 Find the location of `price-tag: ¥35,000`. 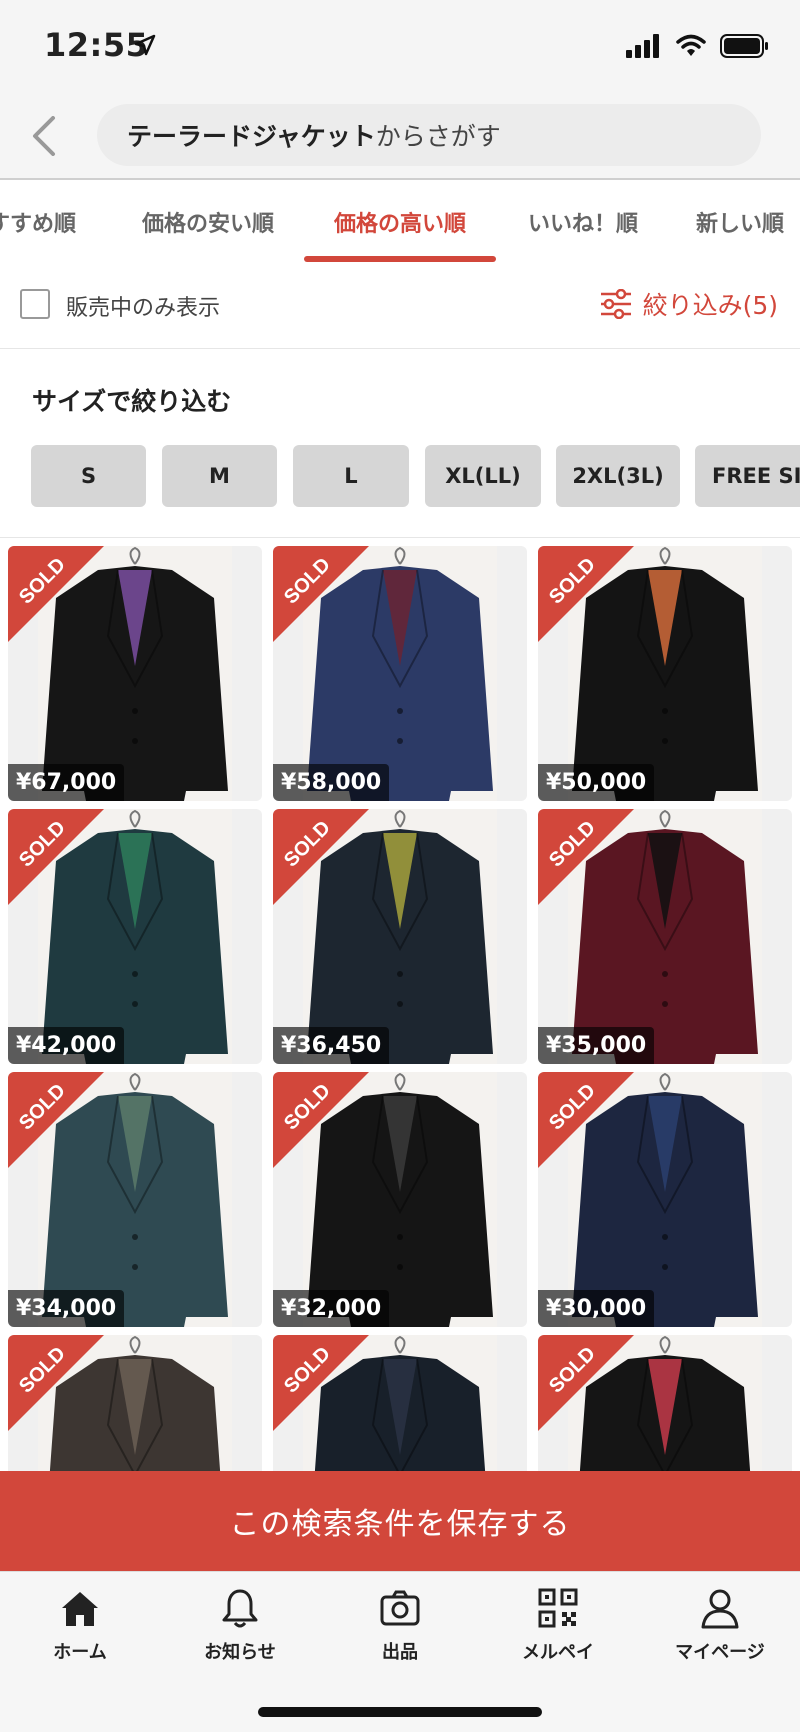

price-tag: ¥35,000 is located at coordinates (596, 1045).